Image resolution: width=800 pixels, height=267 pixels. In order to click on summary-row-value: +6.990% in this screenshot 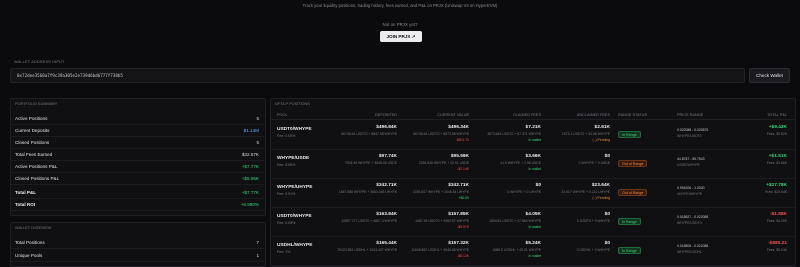, I will do `click(249, 204)`.